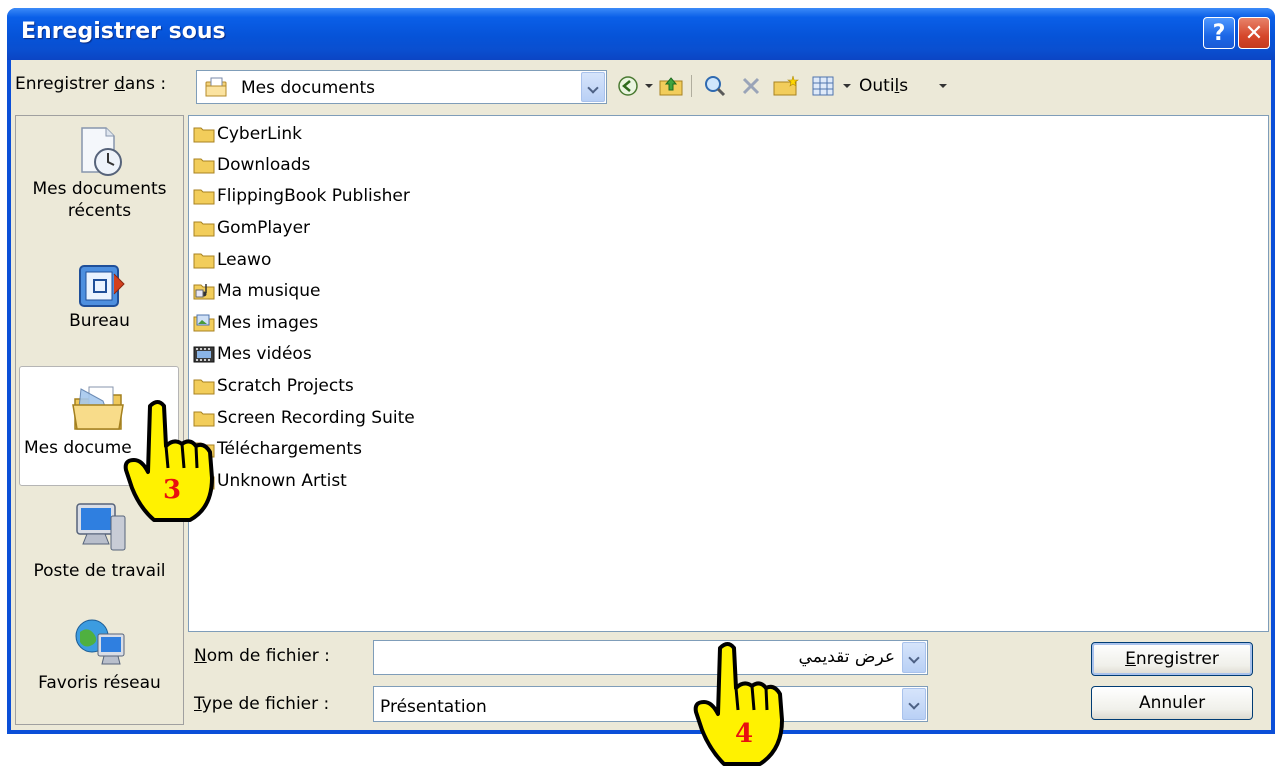 The height and width of the screenshot is (773, 1283). I want to click on file-name: Scratch Projects, so click(285, 386).